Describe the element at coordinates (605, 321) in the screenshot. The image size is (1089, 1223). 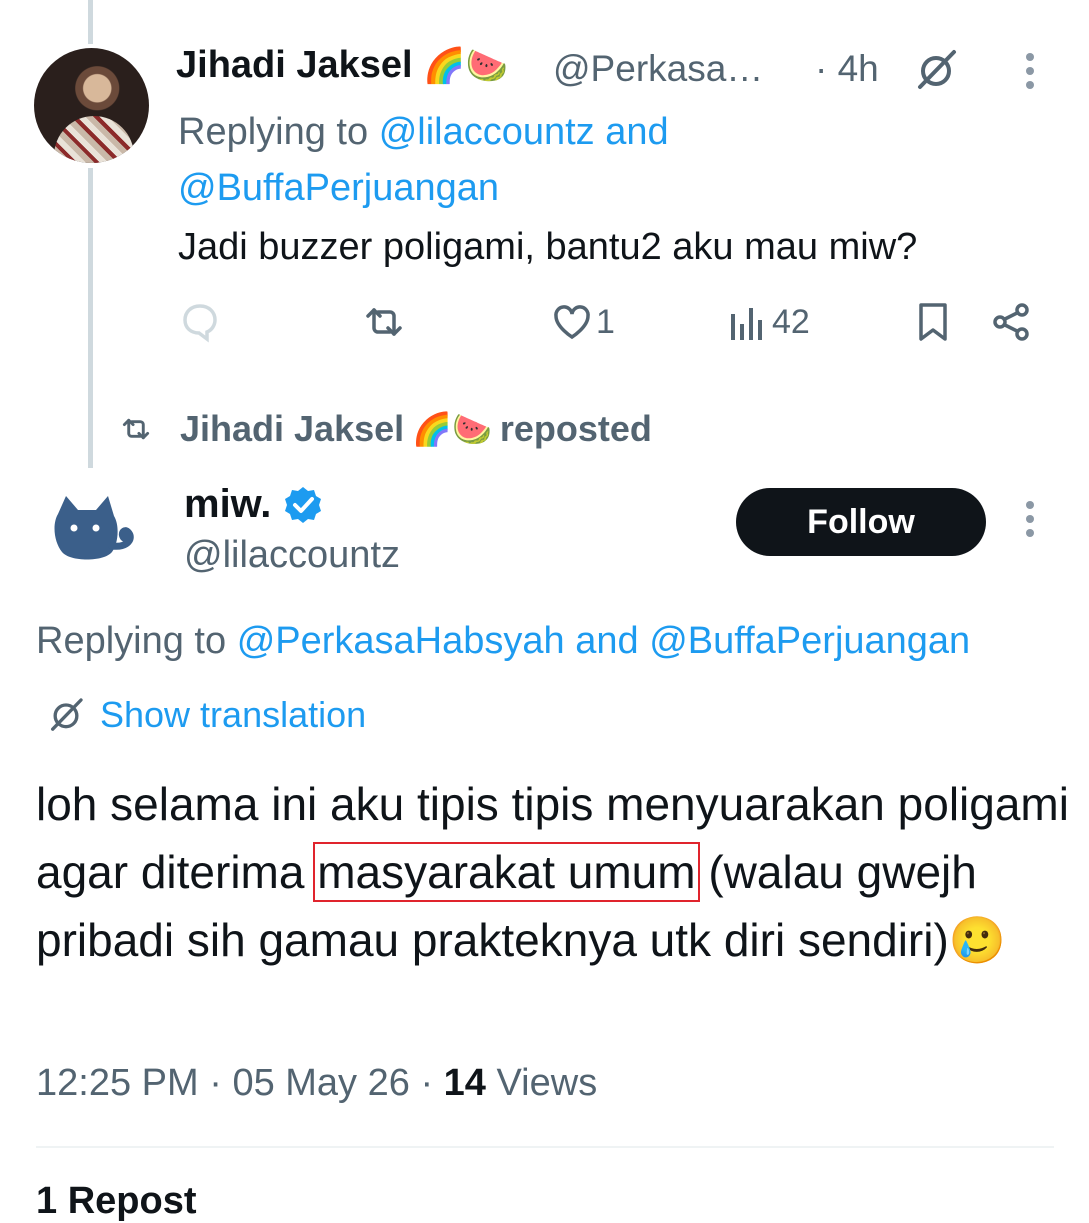
I see `like-count: 1` at that location.